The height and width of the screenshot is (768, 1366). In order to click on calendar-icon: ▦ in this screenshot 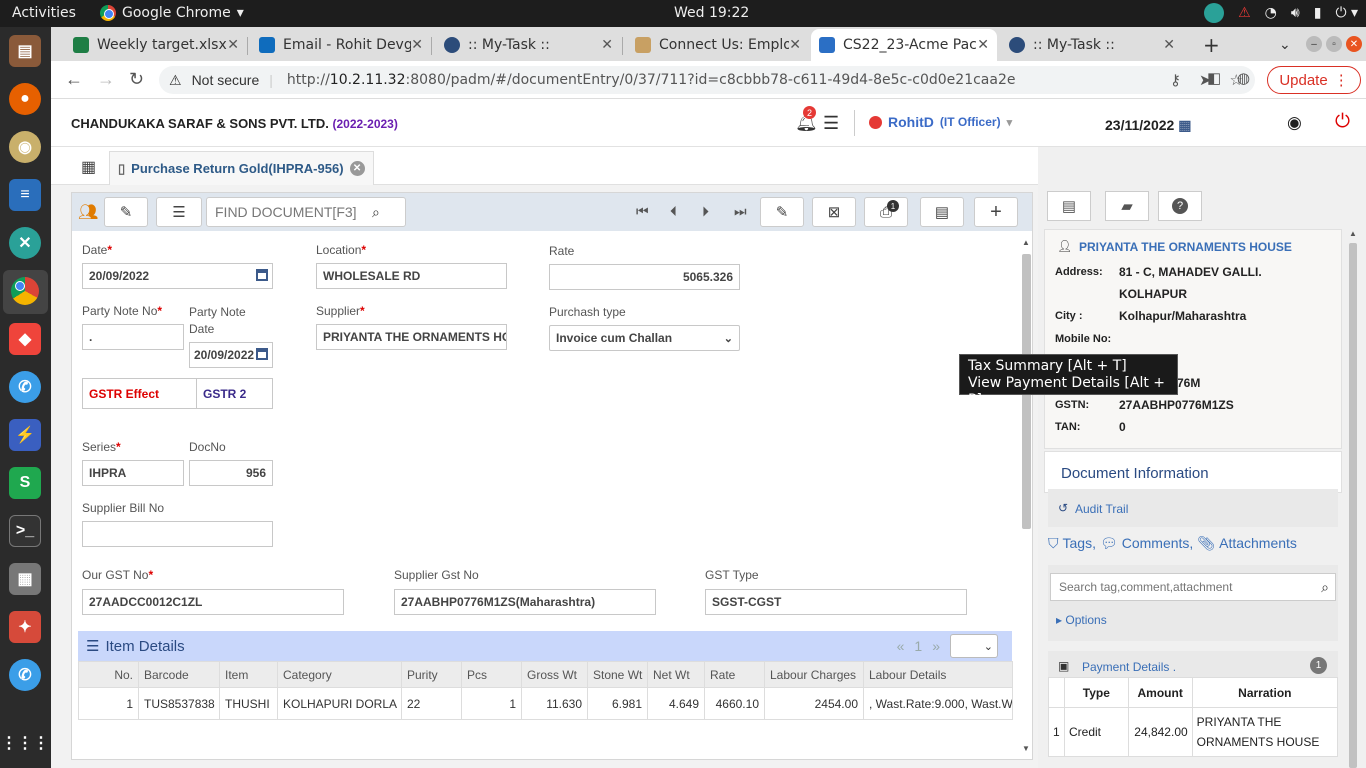, I will do `click(1184, 125)`.